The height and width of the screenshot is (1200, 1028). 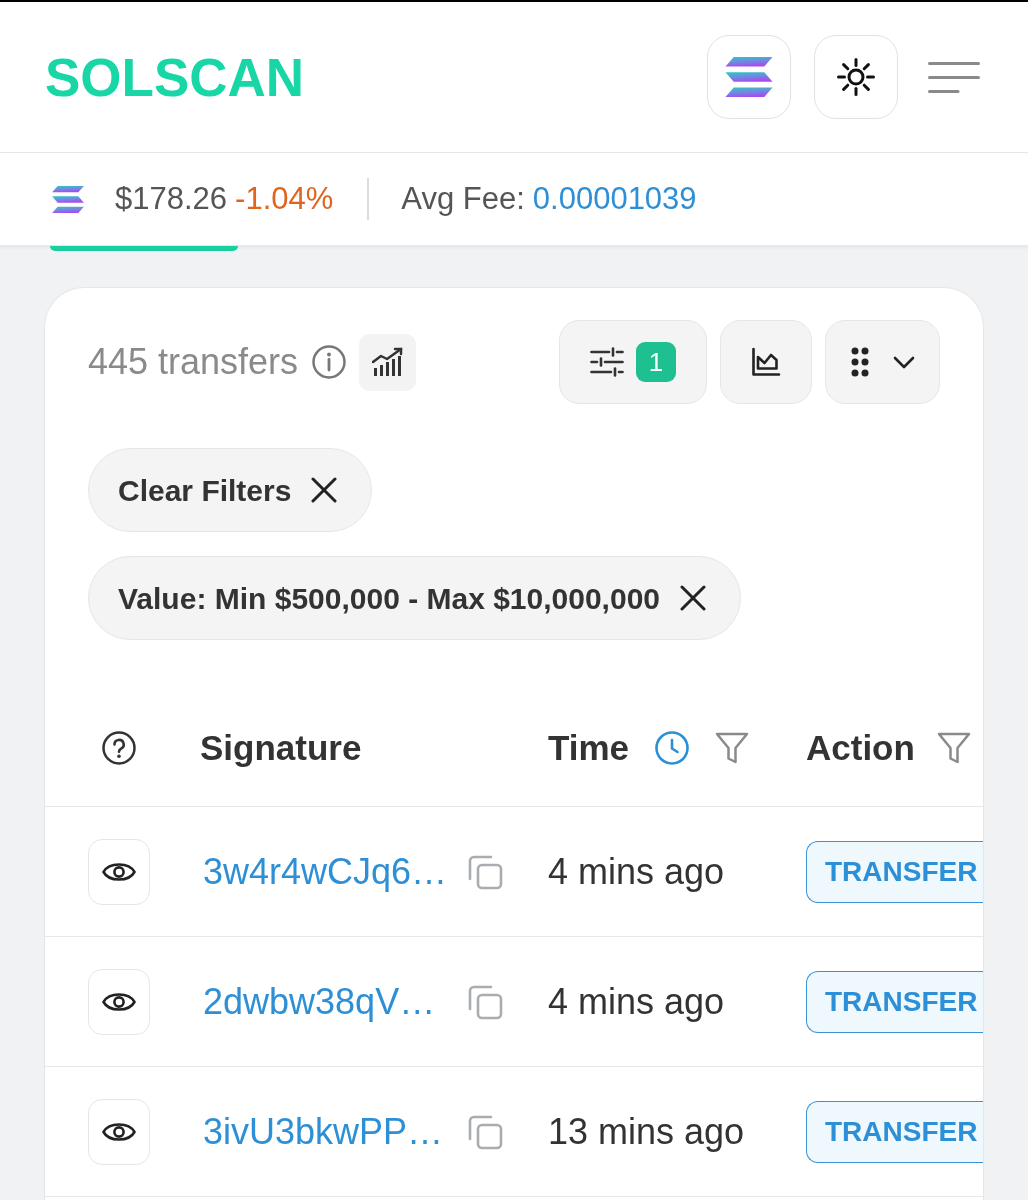 I want to click on area-chart-button, so click(x=766, y=362).